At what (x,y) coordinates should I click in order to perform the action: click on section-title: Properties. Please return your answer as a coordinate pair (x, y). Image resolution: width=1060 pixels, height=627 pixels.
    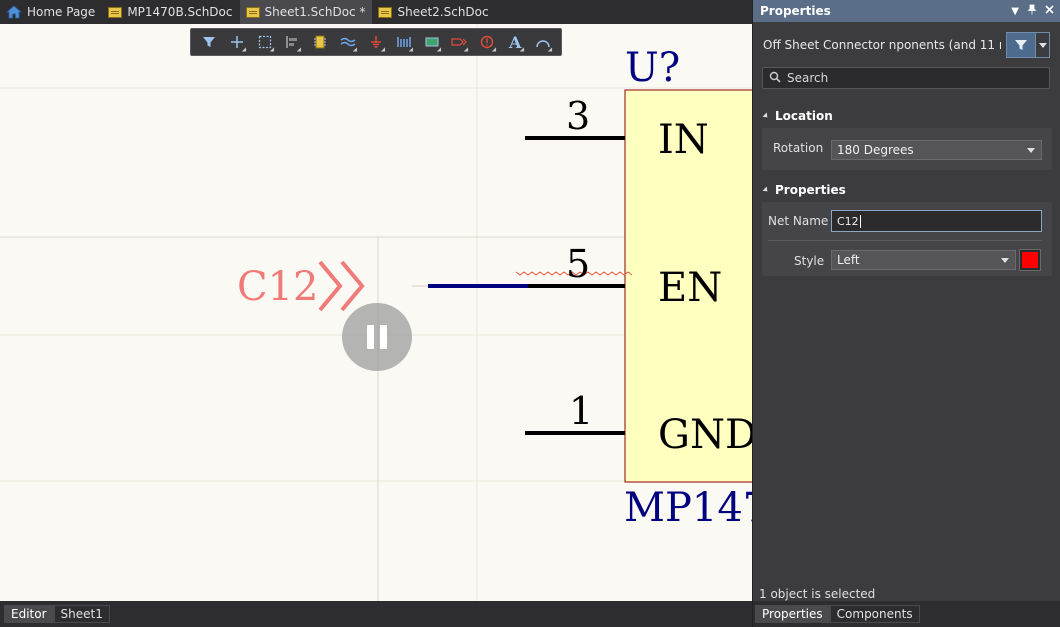
    Looking at the image, I should click on (810, 190).